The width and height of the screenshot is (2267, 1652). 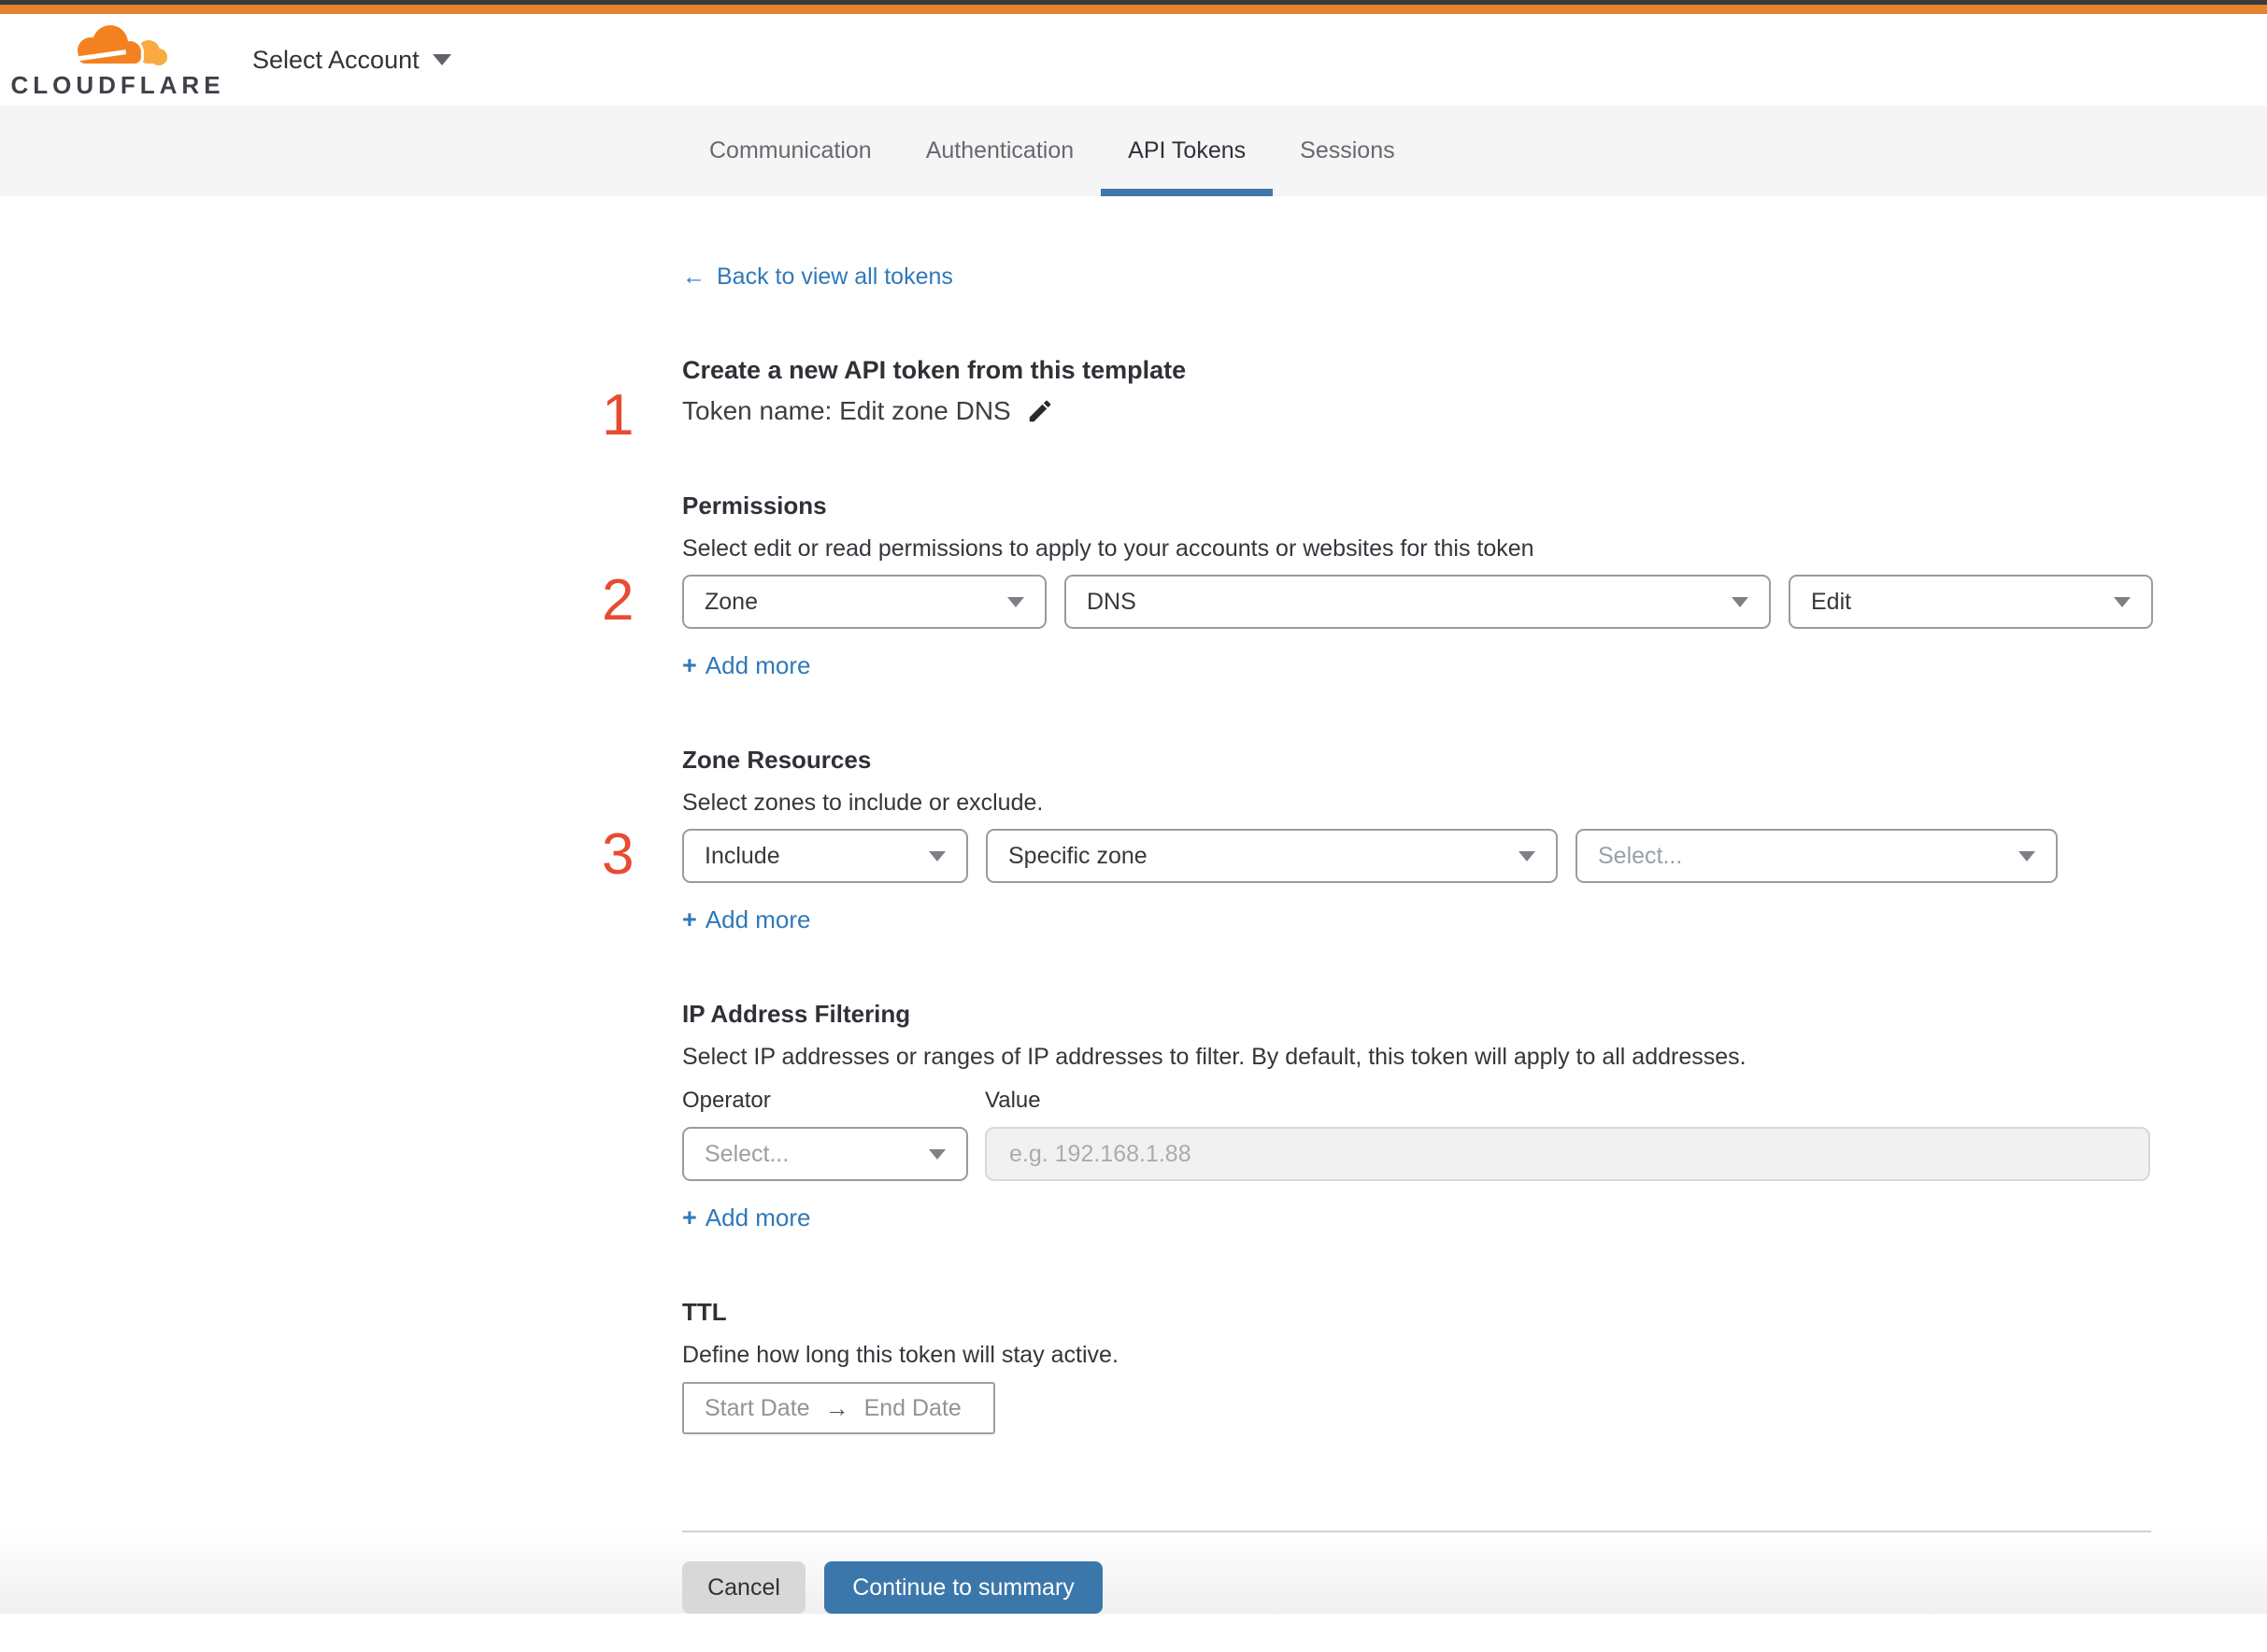 I want to click on right-arrow-icon: →, so click(x=837, y=1408).